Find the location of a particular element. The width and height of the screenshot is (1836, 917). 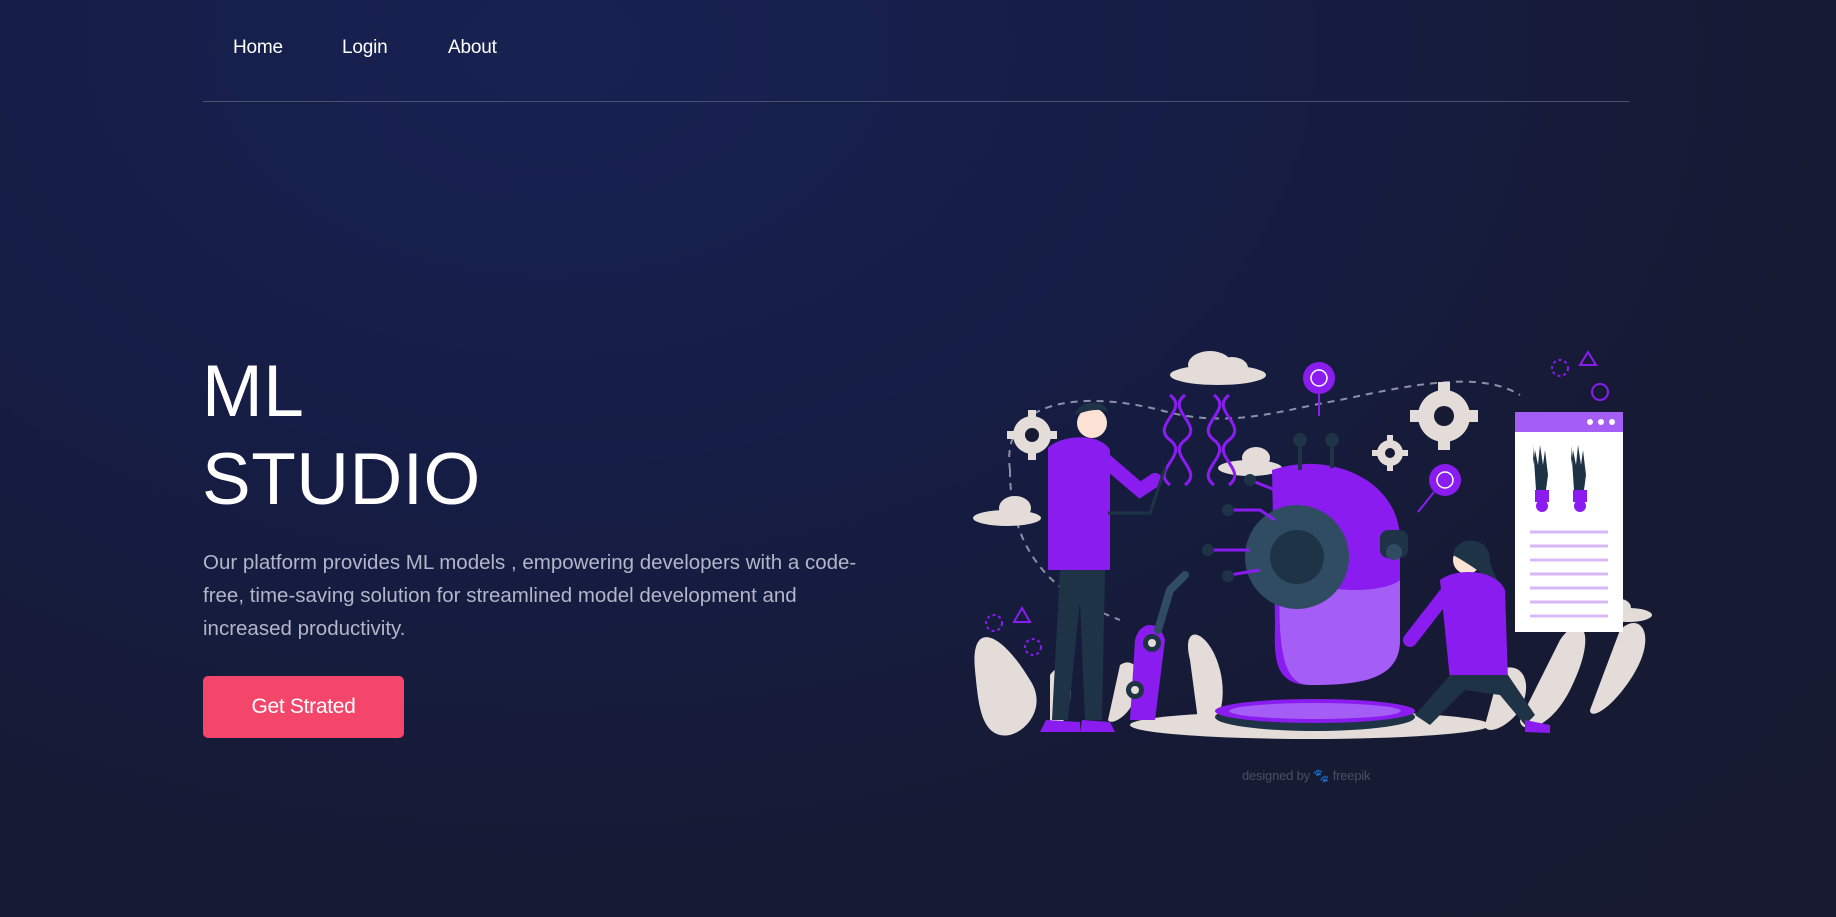

hero-title-line-2: STUDIO is located at coordinates (341, 479).